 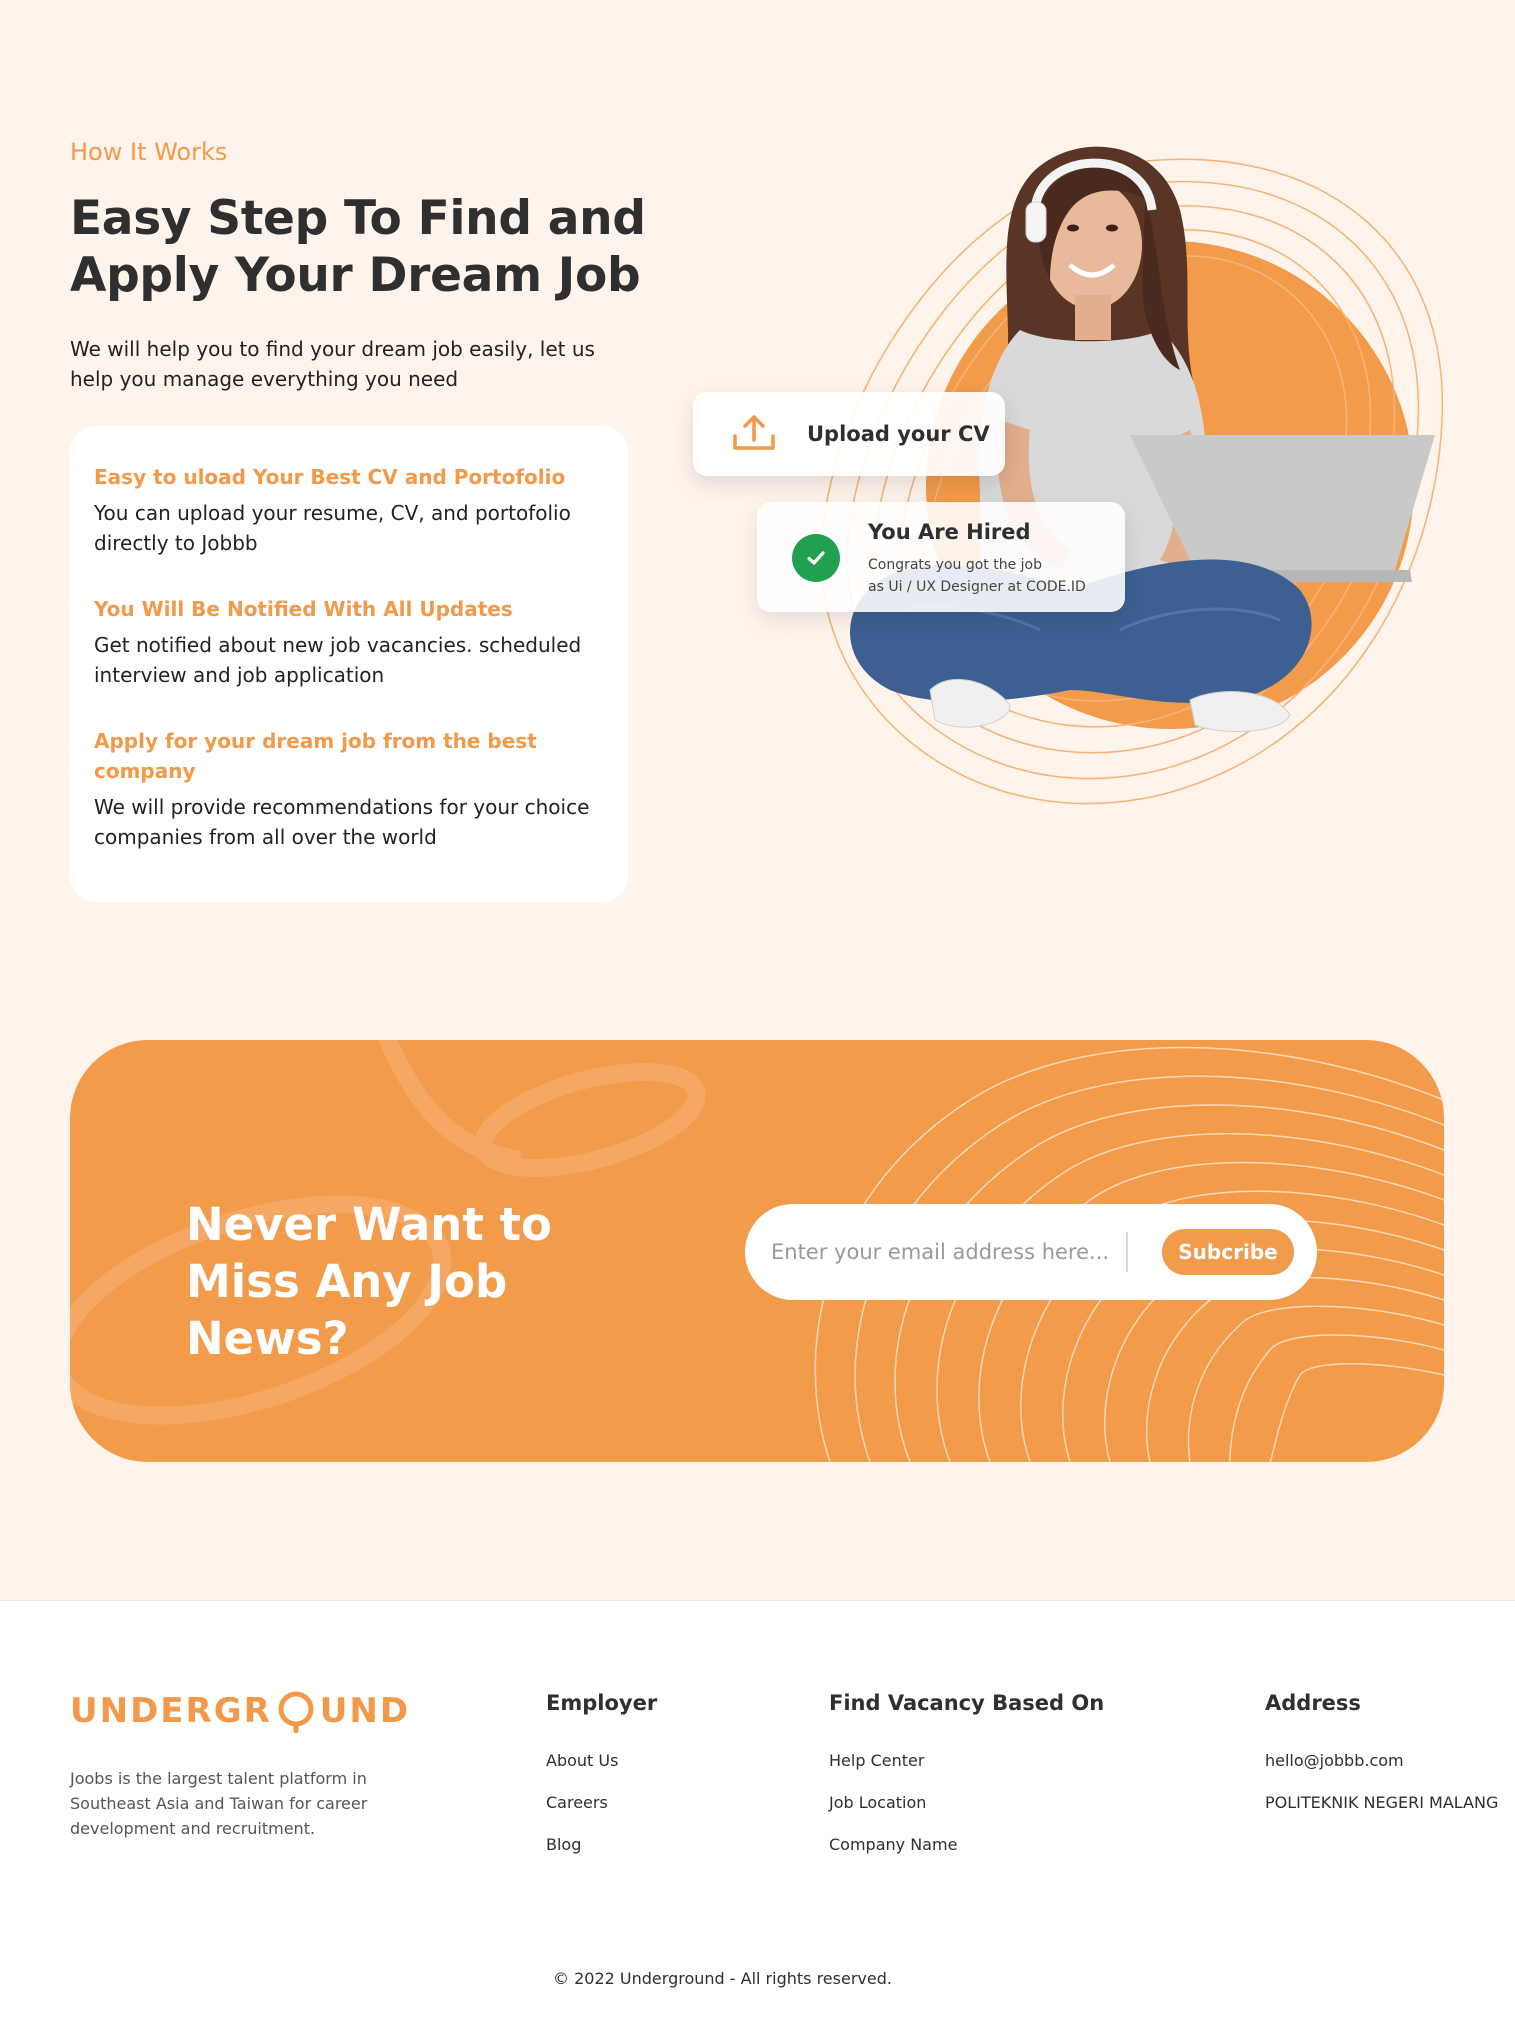 I want to click on hired-title: You Are Hired, so click(x=949, y=532).